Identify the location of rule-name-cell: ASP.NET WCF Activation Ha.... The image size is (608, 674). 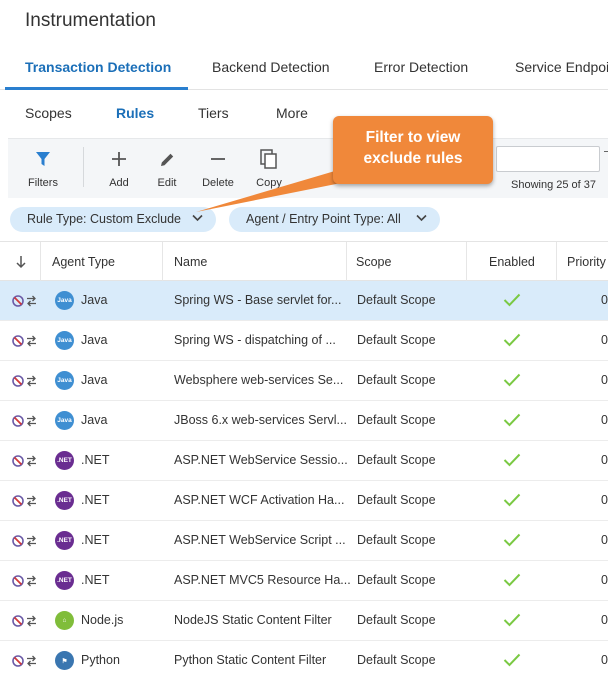
(259, 500).